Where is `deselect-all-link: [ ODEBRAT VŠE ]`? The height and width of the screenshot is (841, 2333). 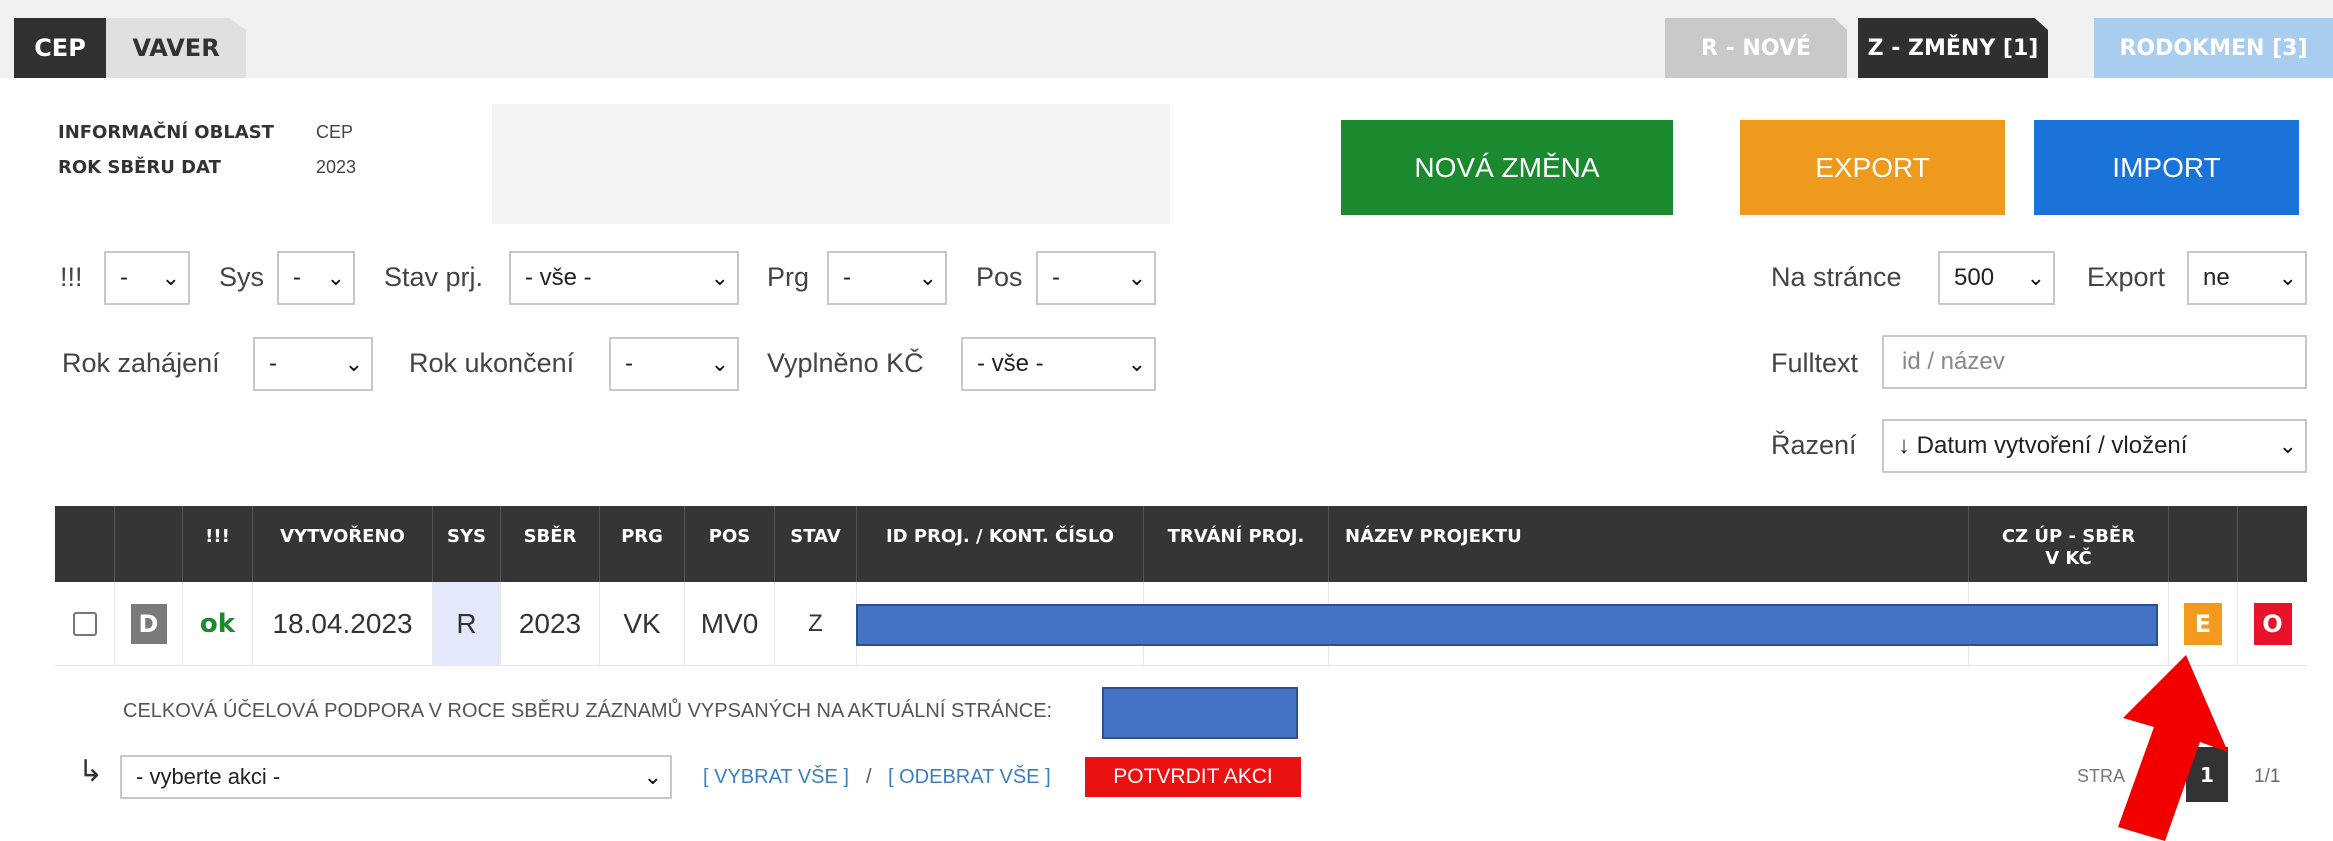
deselect-all-link: [ ODEBRAT VŠE ] is located at coordinates (969, 777).